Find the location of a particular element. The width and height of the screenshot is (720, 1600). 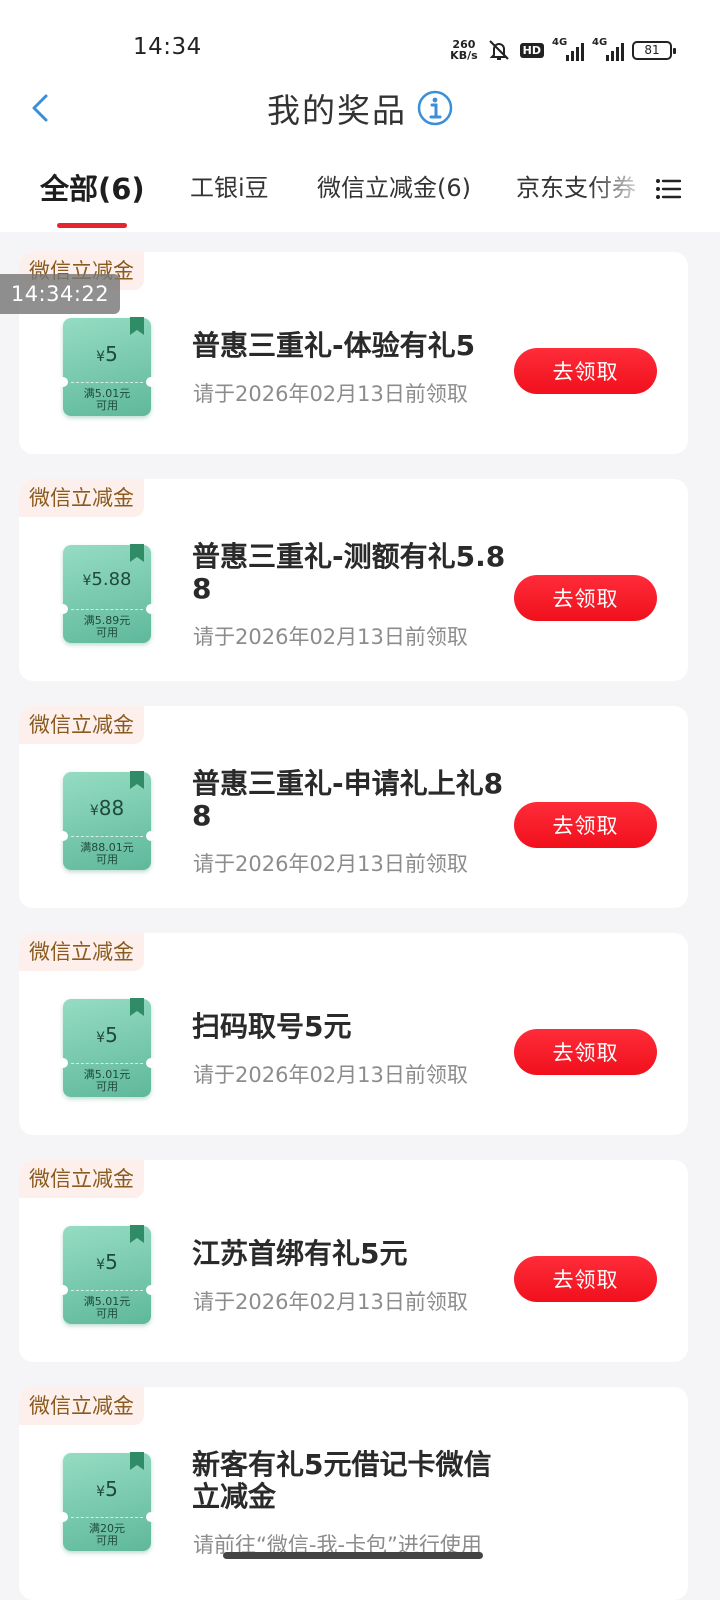

coupon-condition: 满20元 可用 is located at coordinates (107, 1534).